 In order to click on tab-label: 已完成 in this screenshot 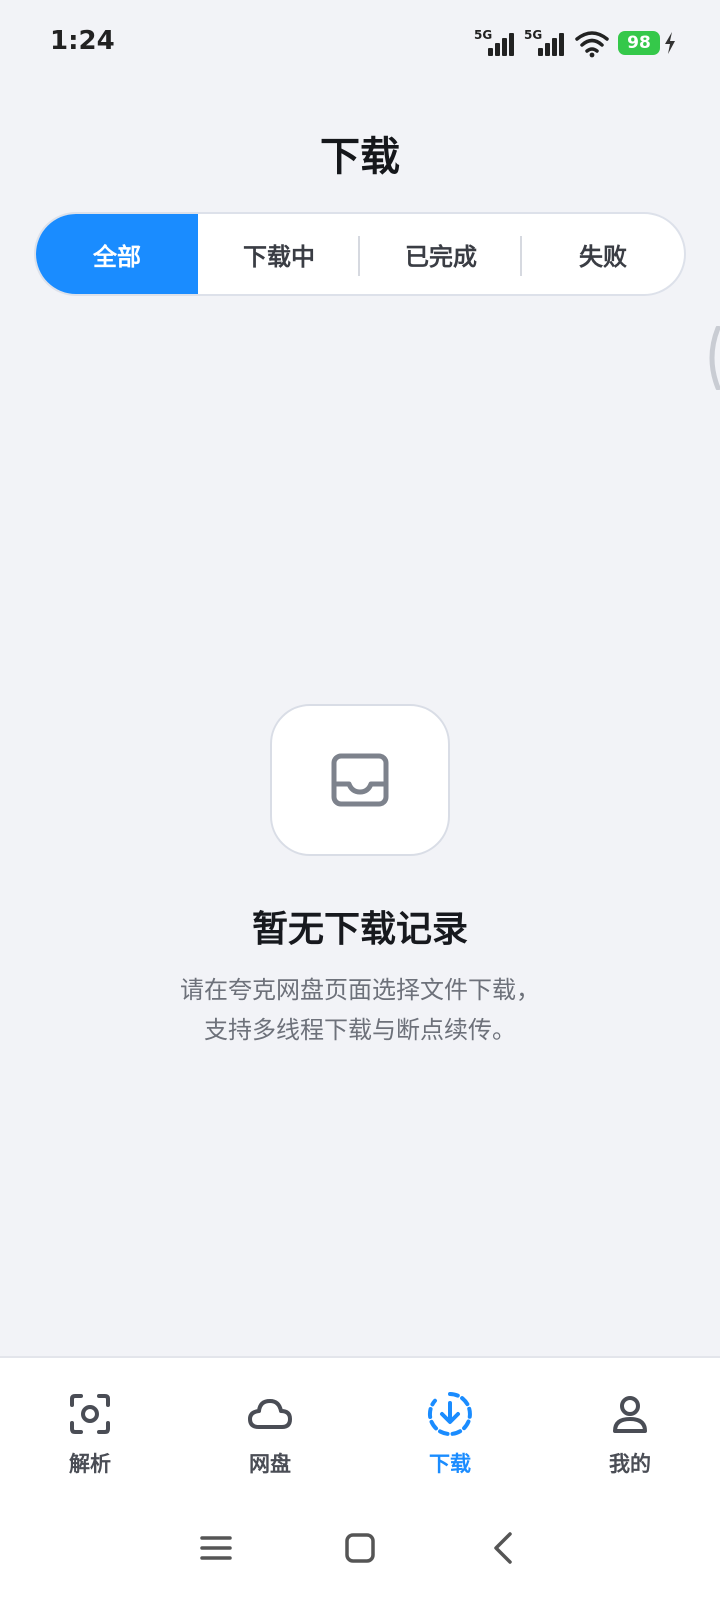, I will do `click(441, 256)`.